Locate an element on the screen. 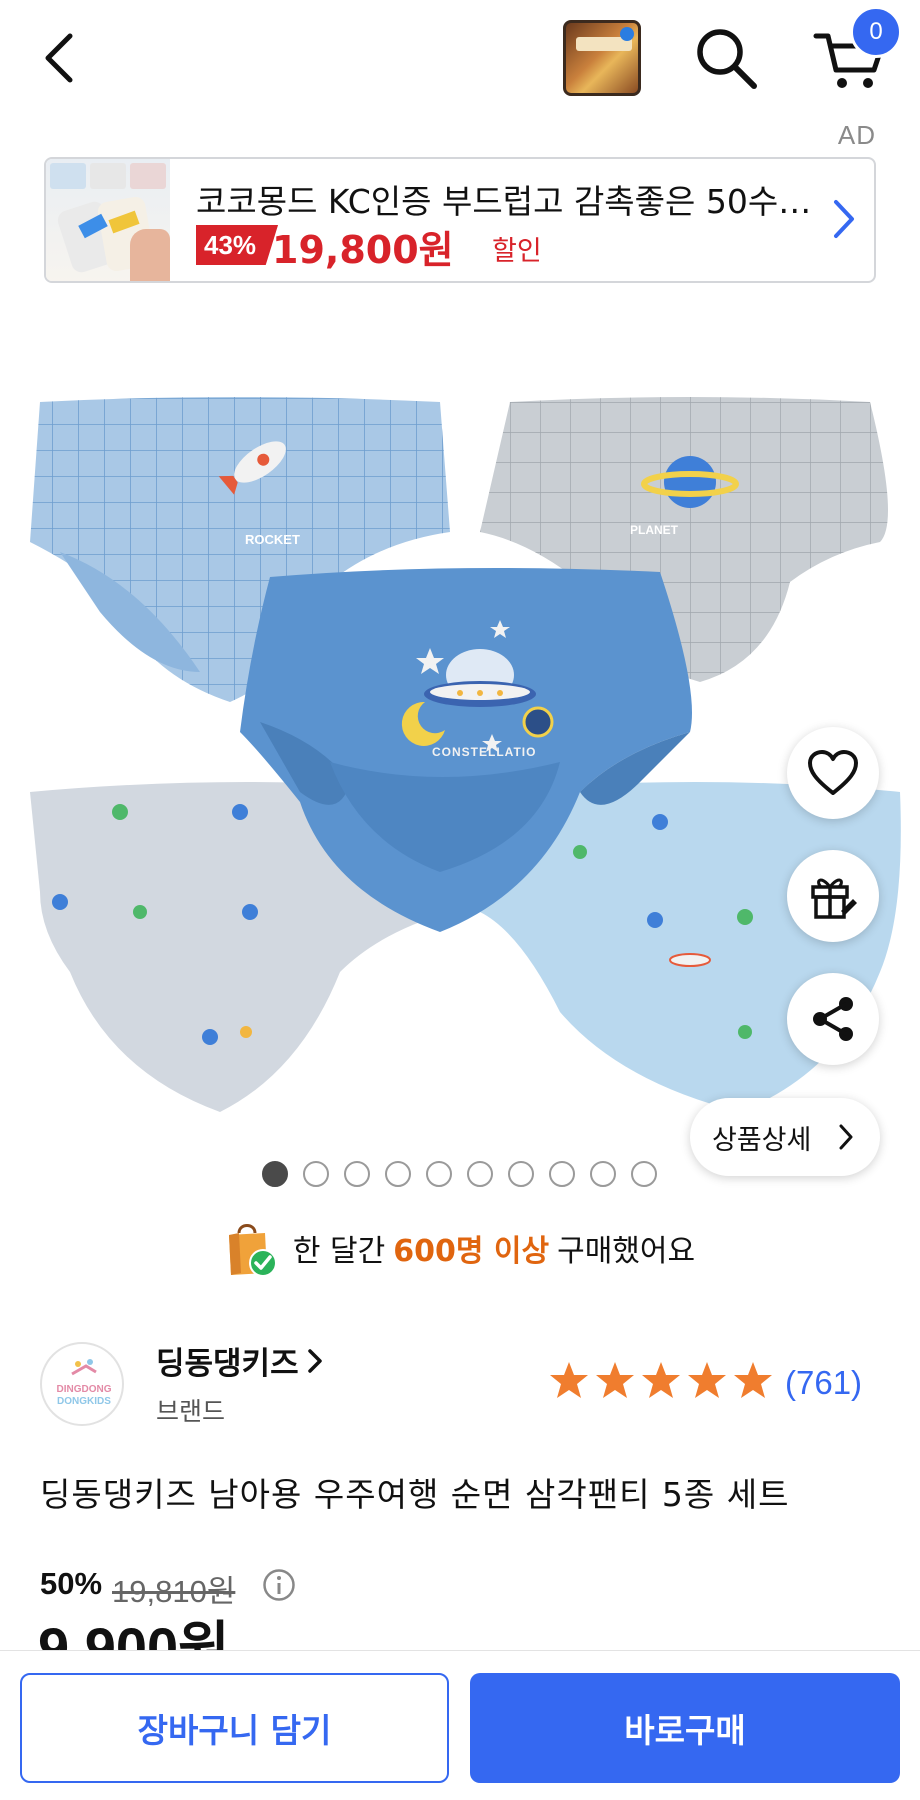  product-detail-label: 상품상세 is located at coordinates (762, 1140).